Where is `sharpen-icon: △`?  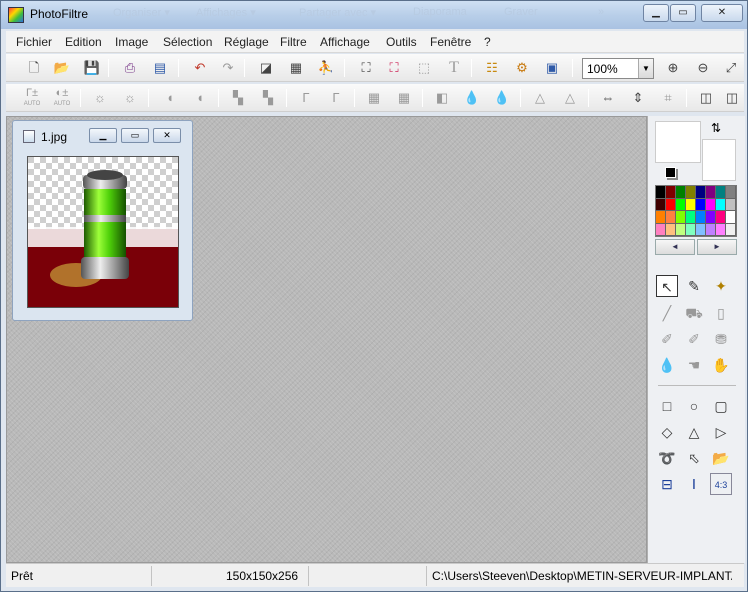
sharpen-icon: △ is located at coordinates (540, 98).